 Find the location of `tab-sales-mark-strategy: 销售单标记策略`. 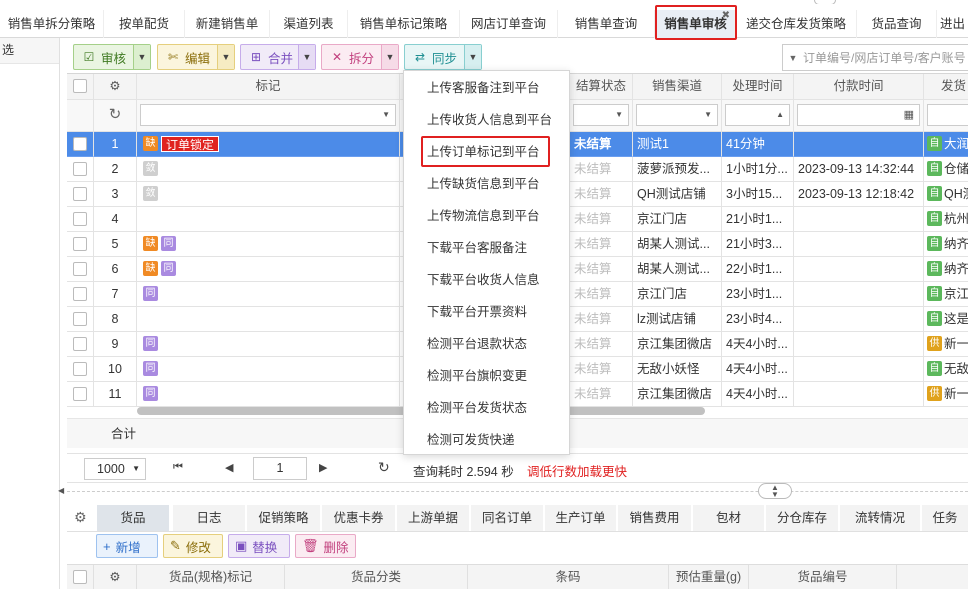

tab-sales-mark-strategy: 销售单标记策略 is located at coordinates (404, 24).